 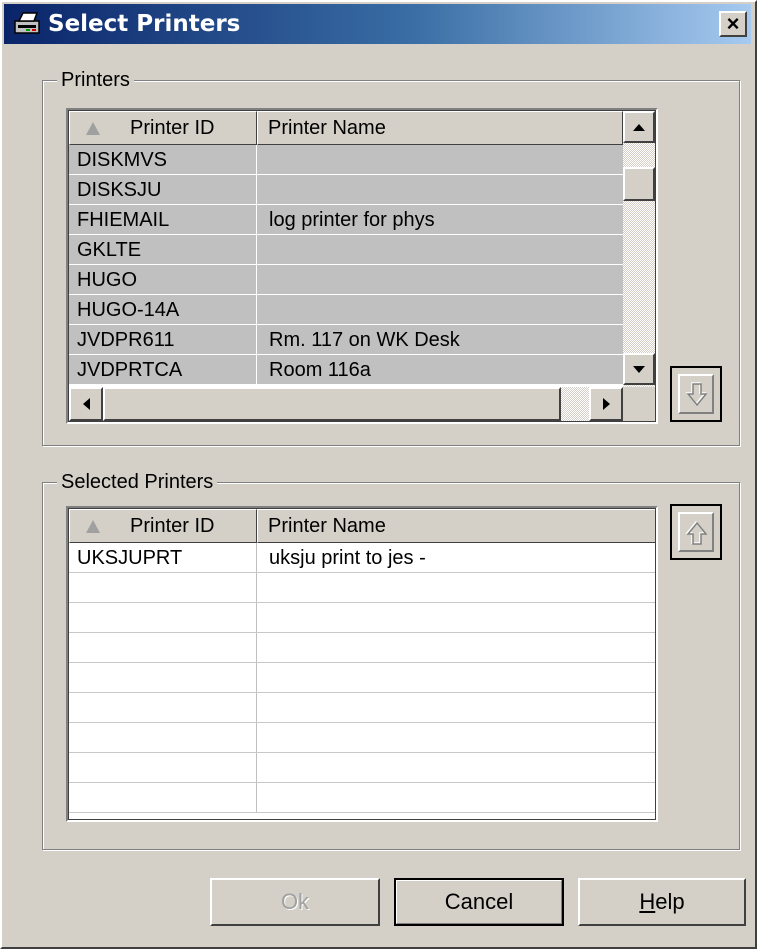 What do you see at coordinates (440, 339) in the screenshot?
I see `printers-group-cell-name: Rm. 117 on WK Desk` at bounding box center [440, 339].